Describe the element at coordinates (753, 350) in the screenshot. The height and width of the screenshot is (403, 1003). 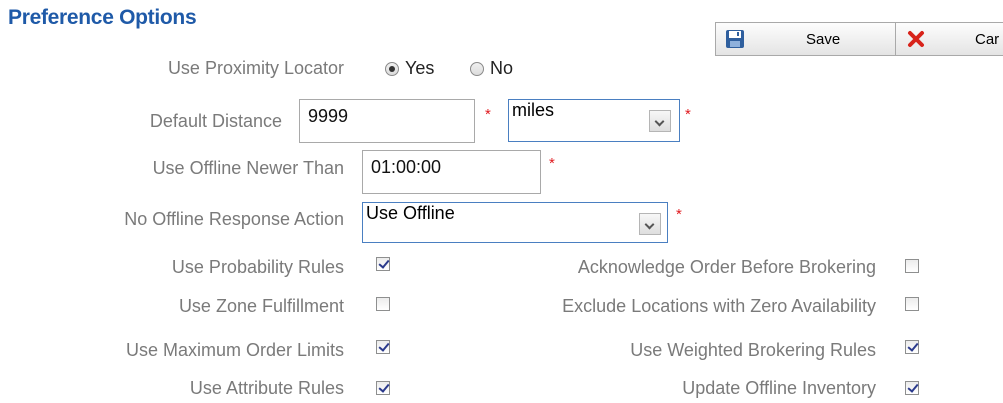
I see `check-label-weighted-brokering: Use Weighted Brokering Rules` at that location.